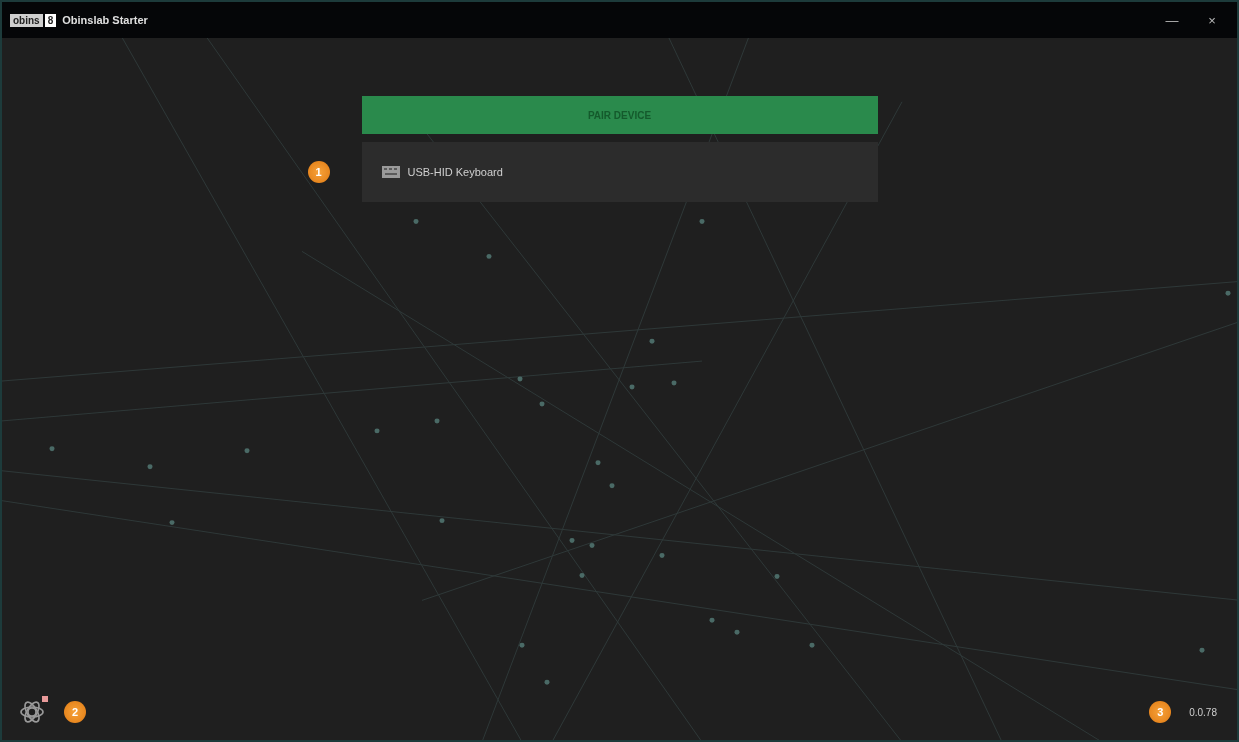  What do you see at coordinates (1203, 712) in the screenshot?
I see `version-label: 0.0.78` at bounding box center [1203, 712].